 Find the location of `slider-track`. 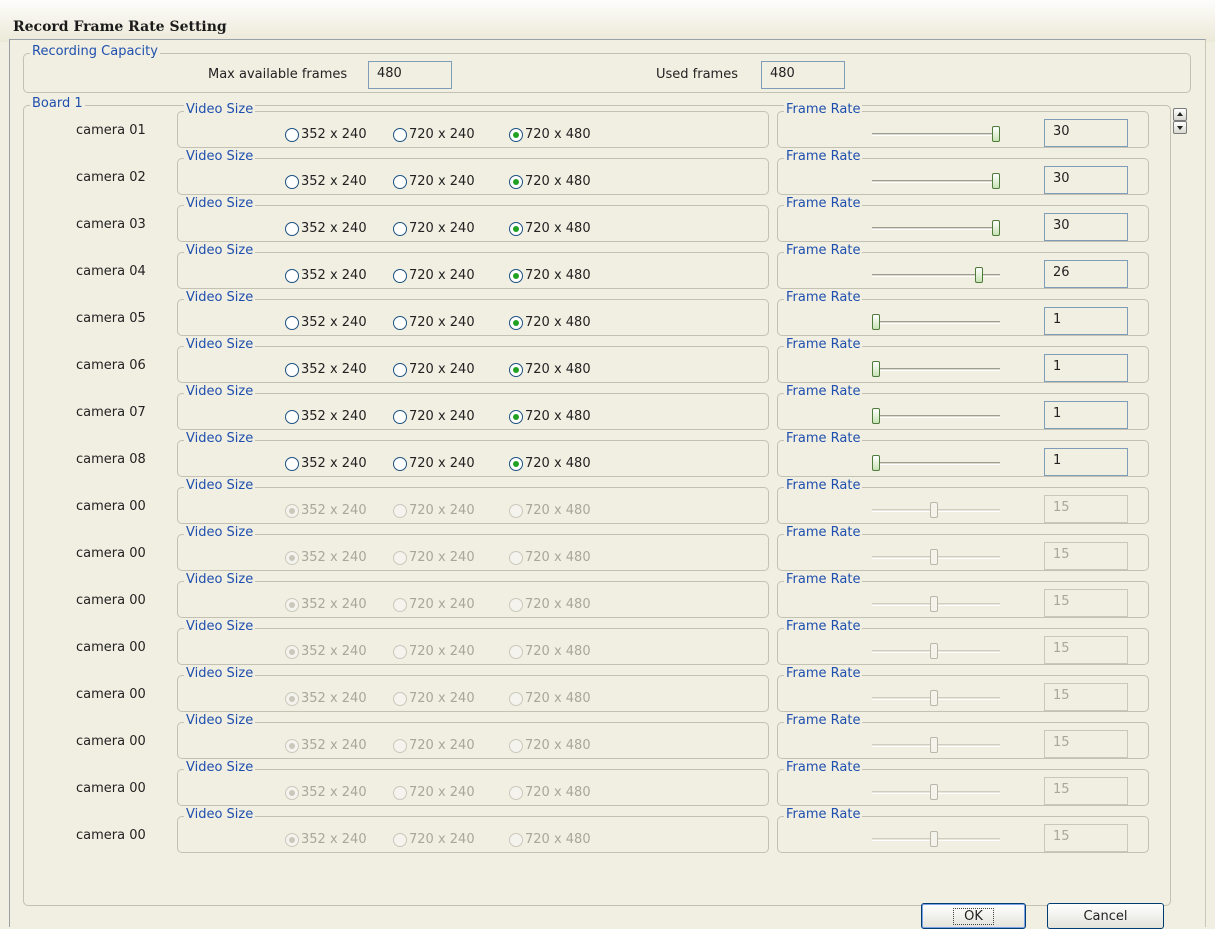

slider-track is located at coordinates (936, 416).